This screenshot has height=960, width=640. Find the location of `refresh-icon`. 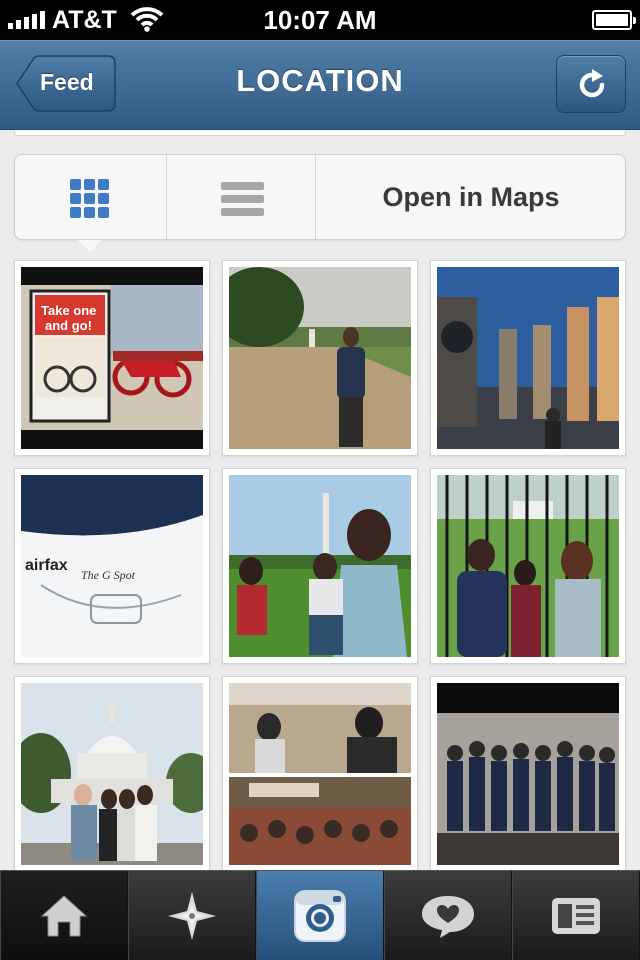

refresh-icon is located at coordinates (592, 83).